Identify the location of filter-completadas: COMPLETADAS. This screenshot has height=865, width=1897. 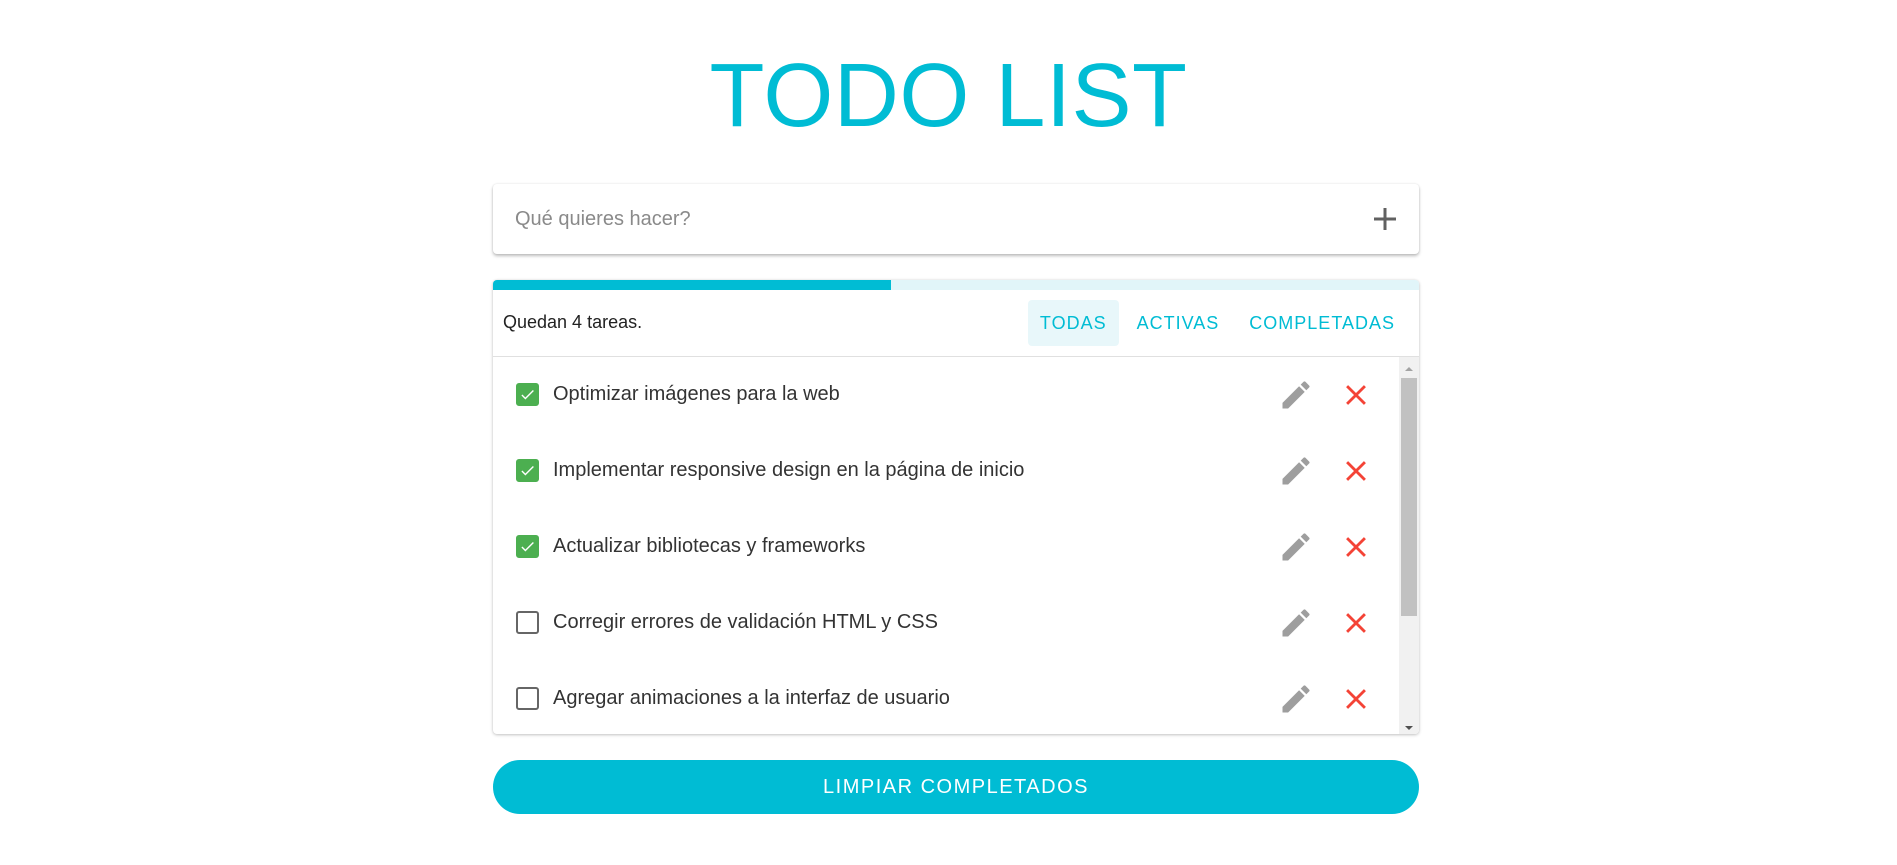
(1322, 323).